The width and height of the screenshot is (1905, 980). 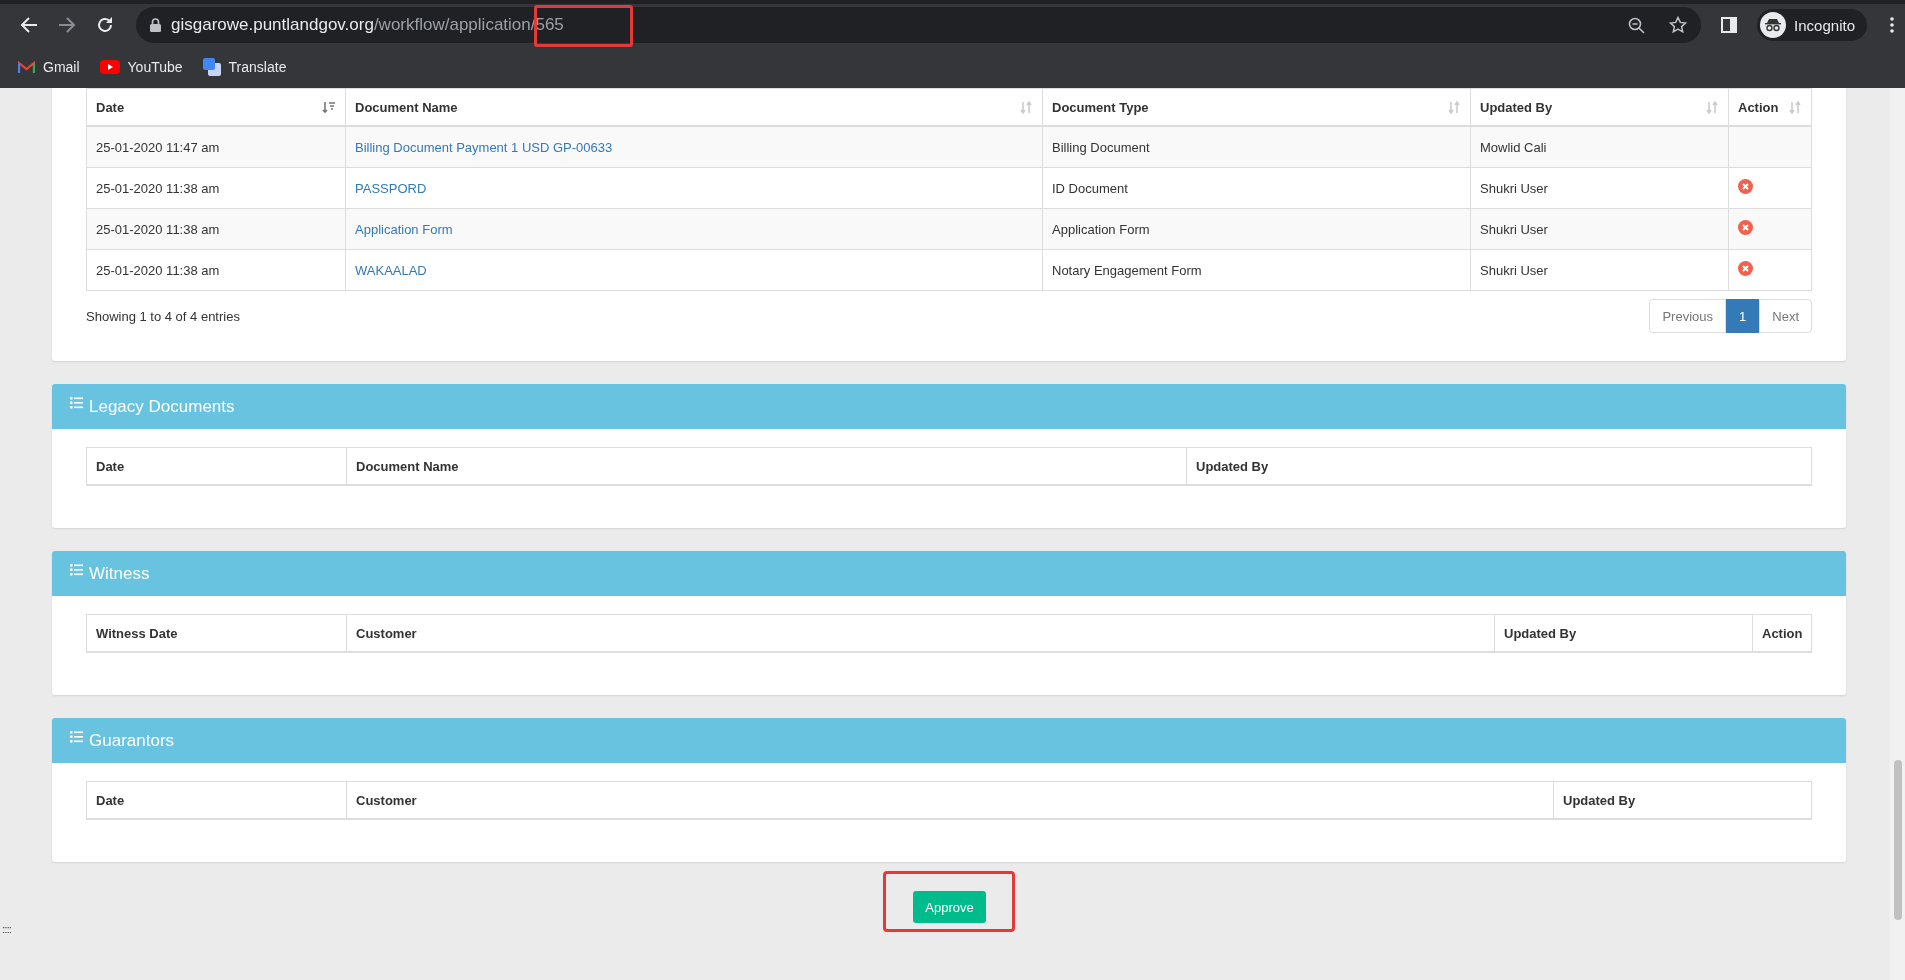 What do you see at coordinates (211, 67) in the screenshot?
I see `translate-icon` at bounding box center [211, 67].